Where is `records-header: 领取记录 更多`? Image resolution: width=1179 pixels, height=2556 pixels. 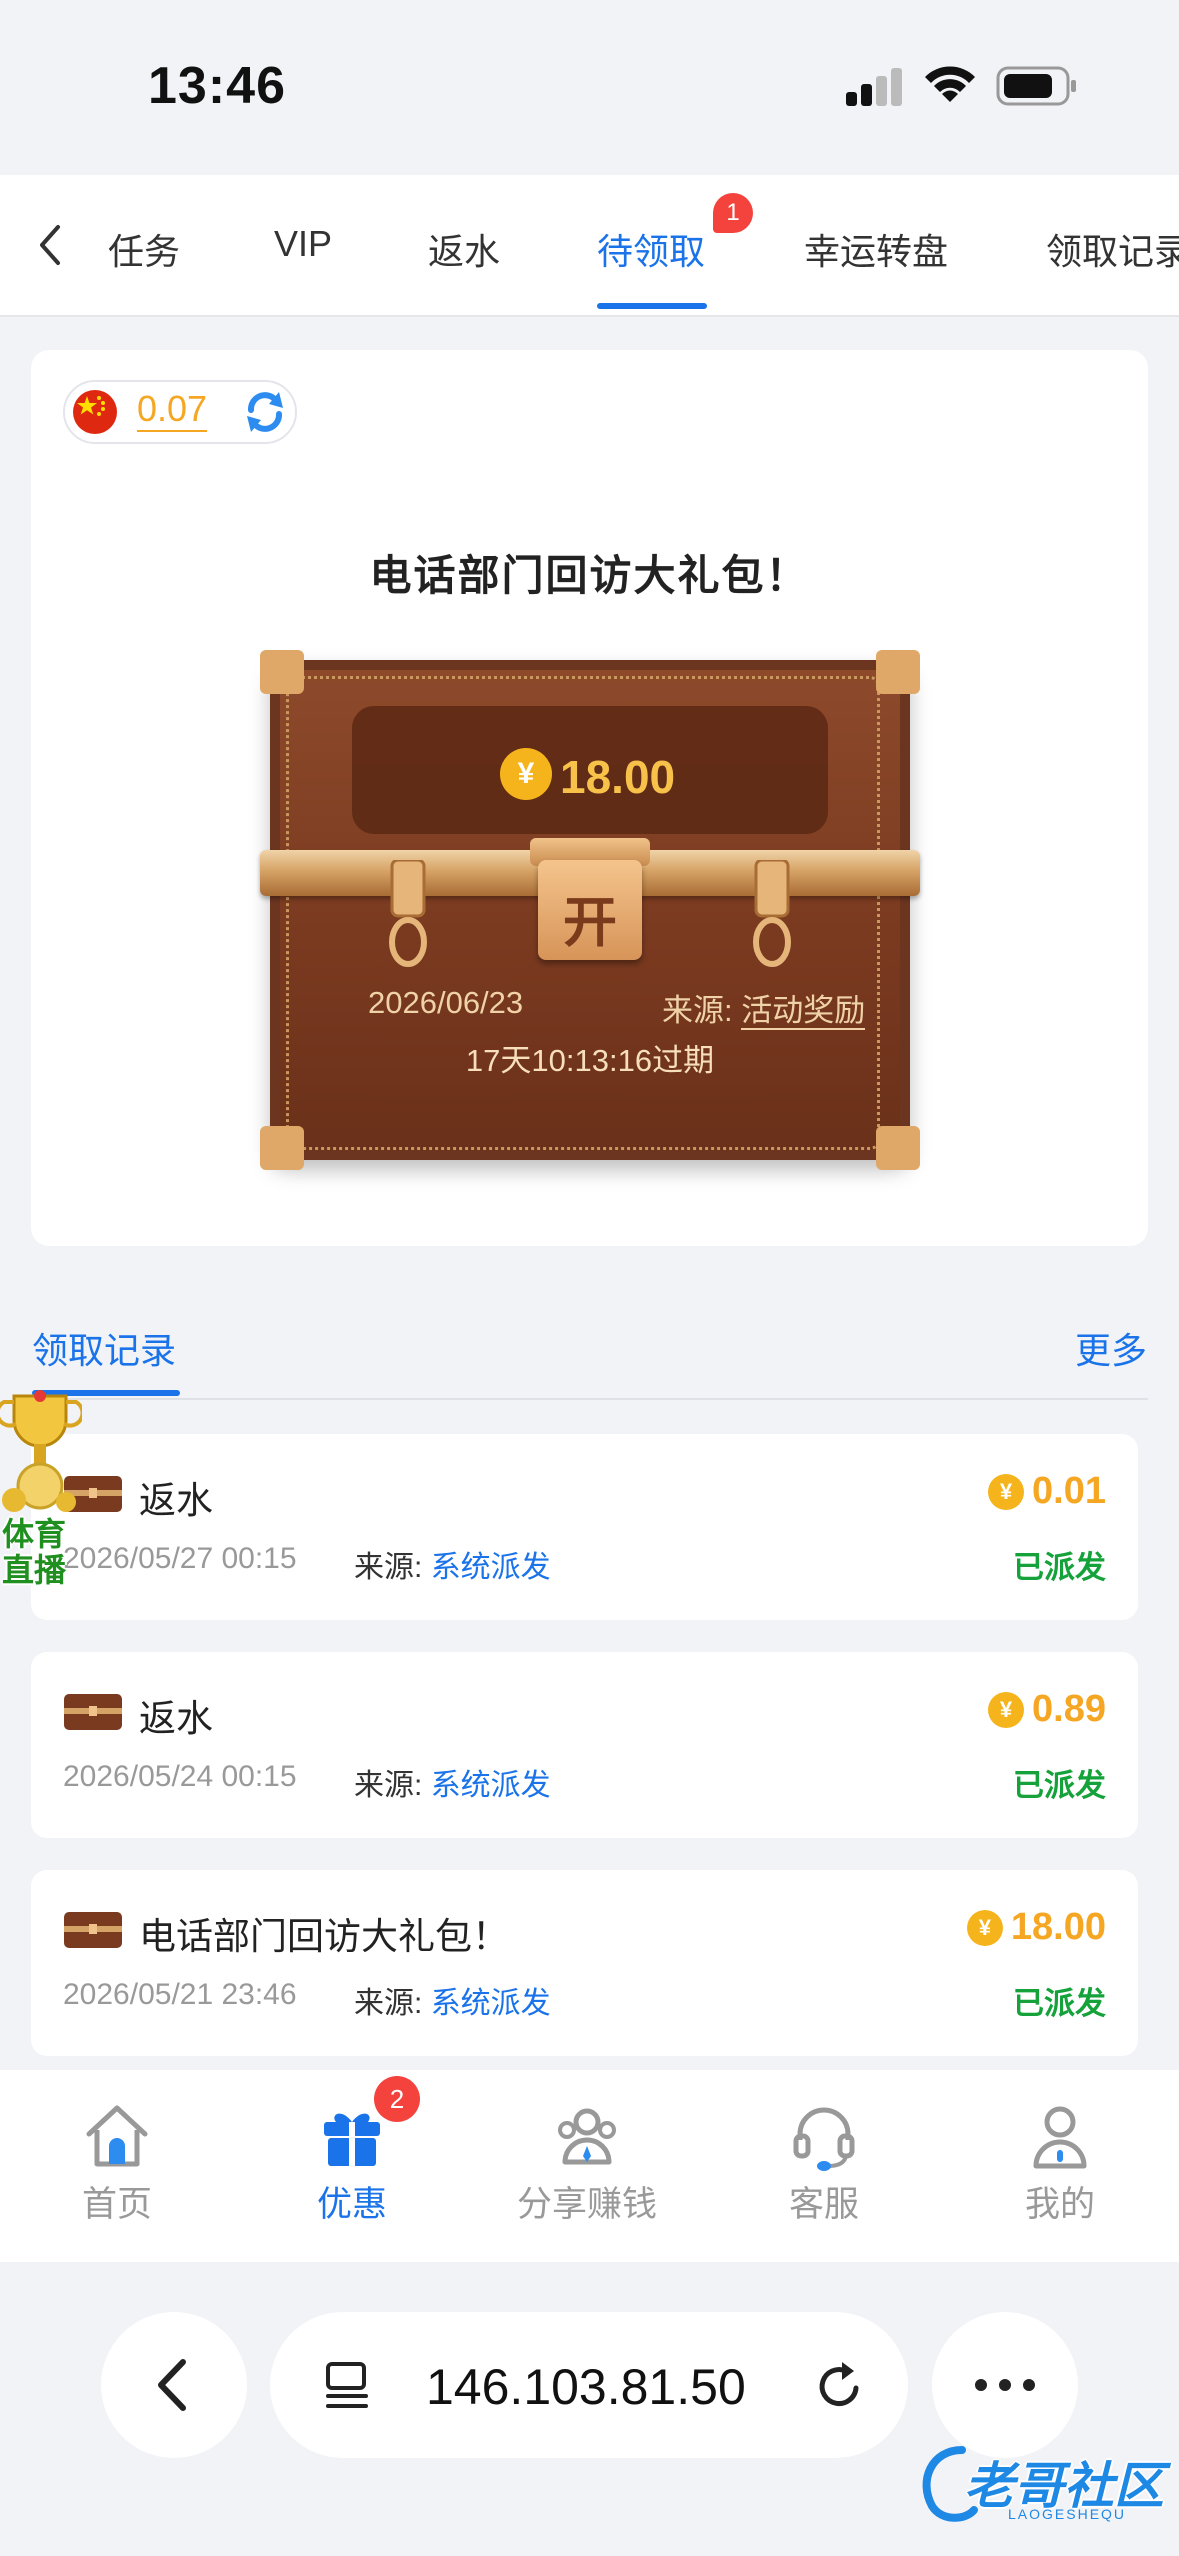 records-header: 领取记录 更多 is located at coordinates (589, 1344).